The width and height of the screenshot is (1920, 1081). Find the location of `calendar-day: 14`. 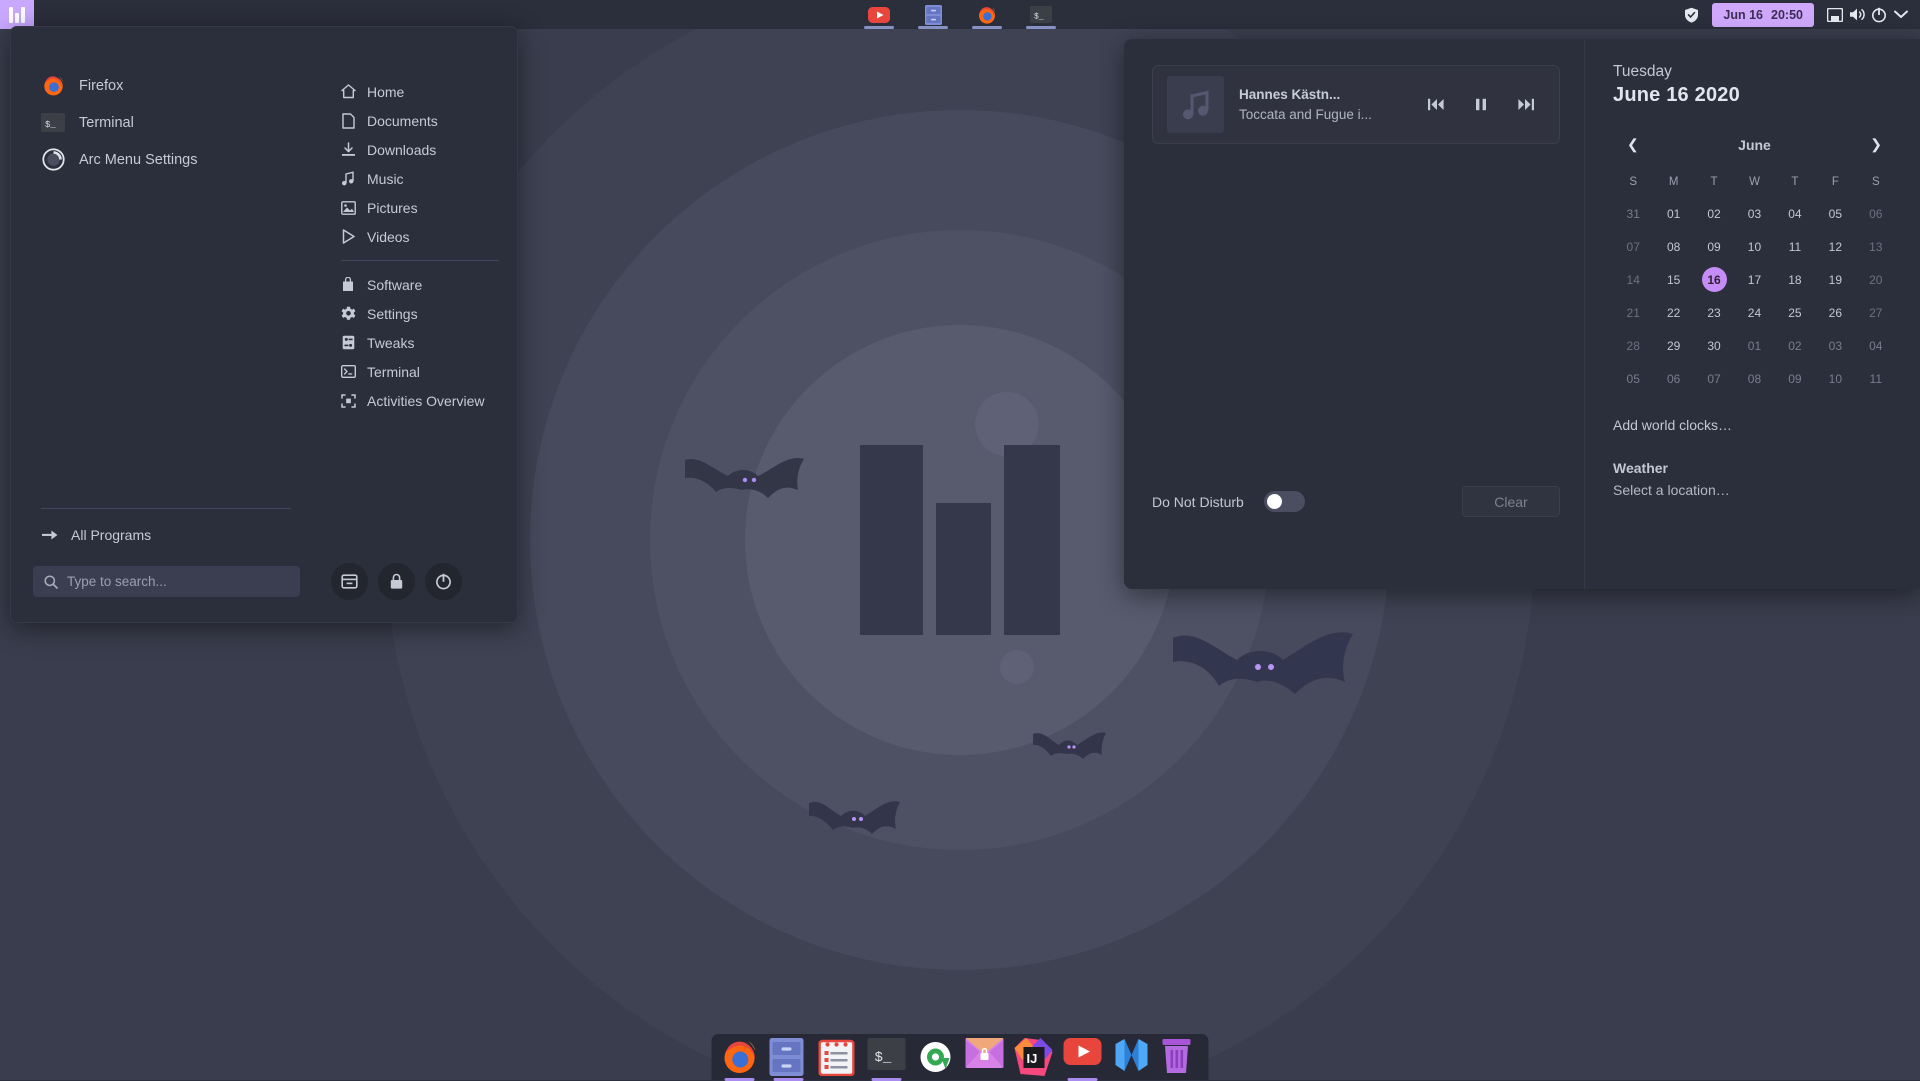

calendar-day: 14 is located at coordinates (1633, 279).